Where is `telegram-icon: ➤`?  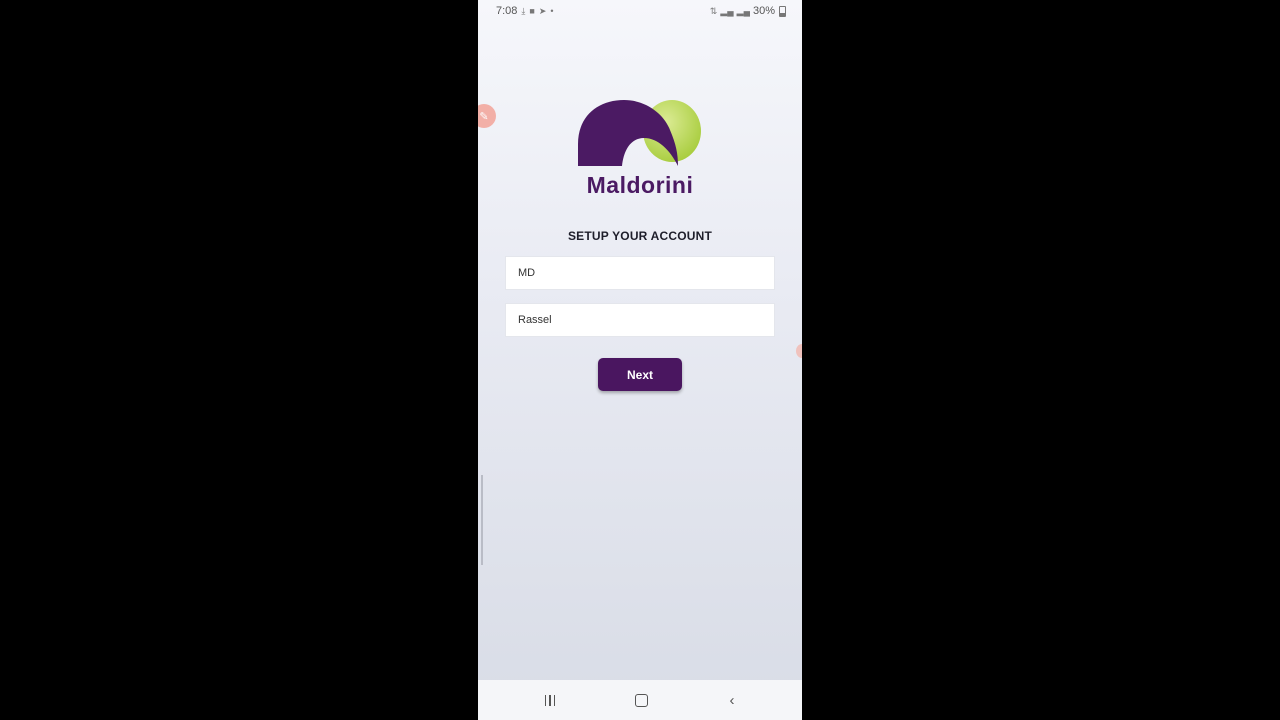 telegram-icon: ➤ is located at coordinates (542, 10).